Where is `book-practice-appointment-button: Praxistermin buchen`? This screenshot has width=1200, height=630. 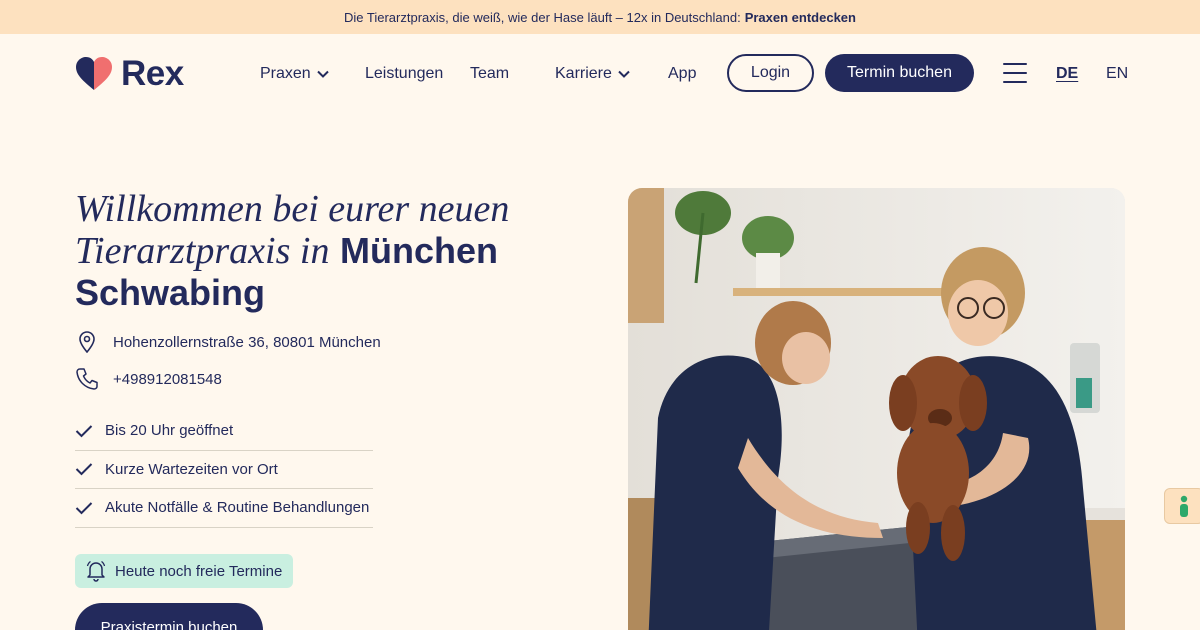
book-practice-appointment-button: Praxistermin buchen is located at coordinates (169, 616).